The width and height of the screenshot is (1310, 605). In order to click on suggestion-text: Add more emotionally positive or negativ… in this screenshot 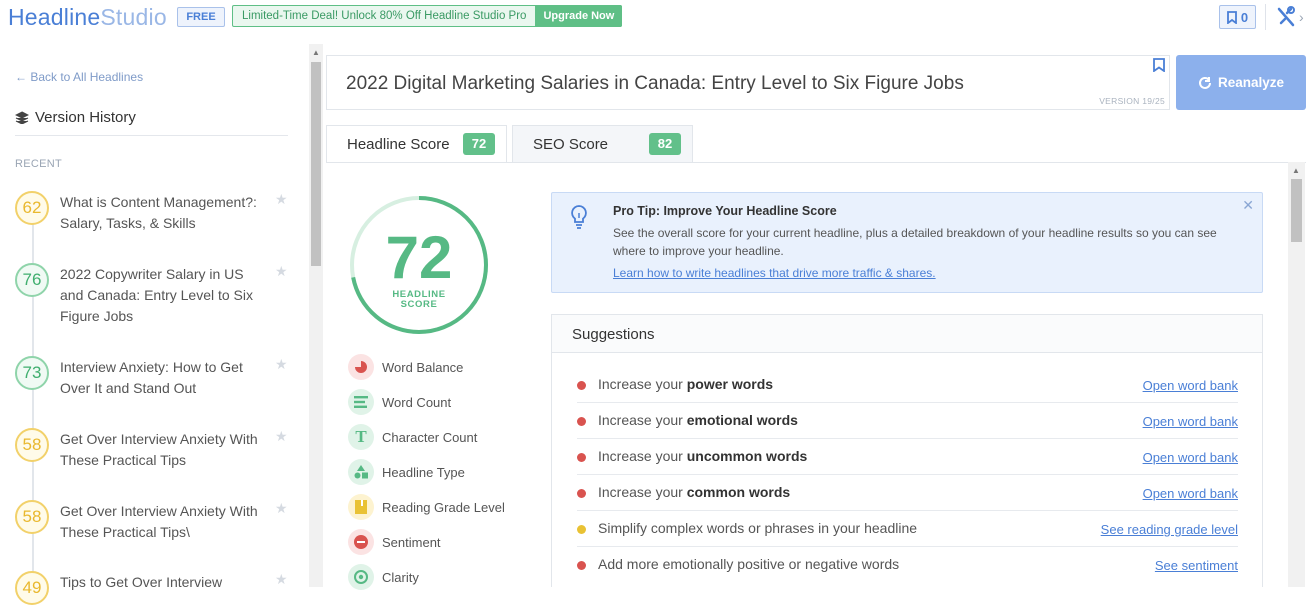, I will do `click(749, 564)`.